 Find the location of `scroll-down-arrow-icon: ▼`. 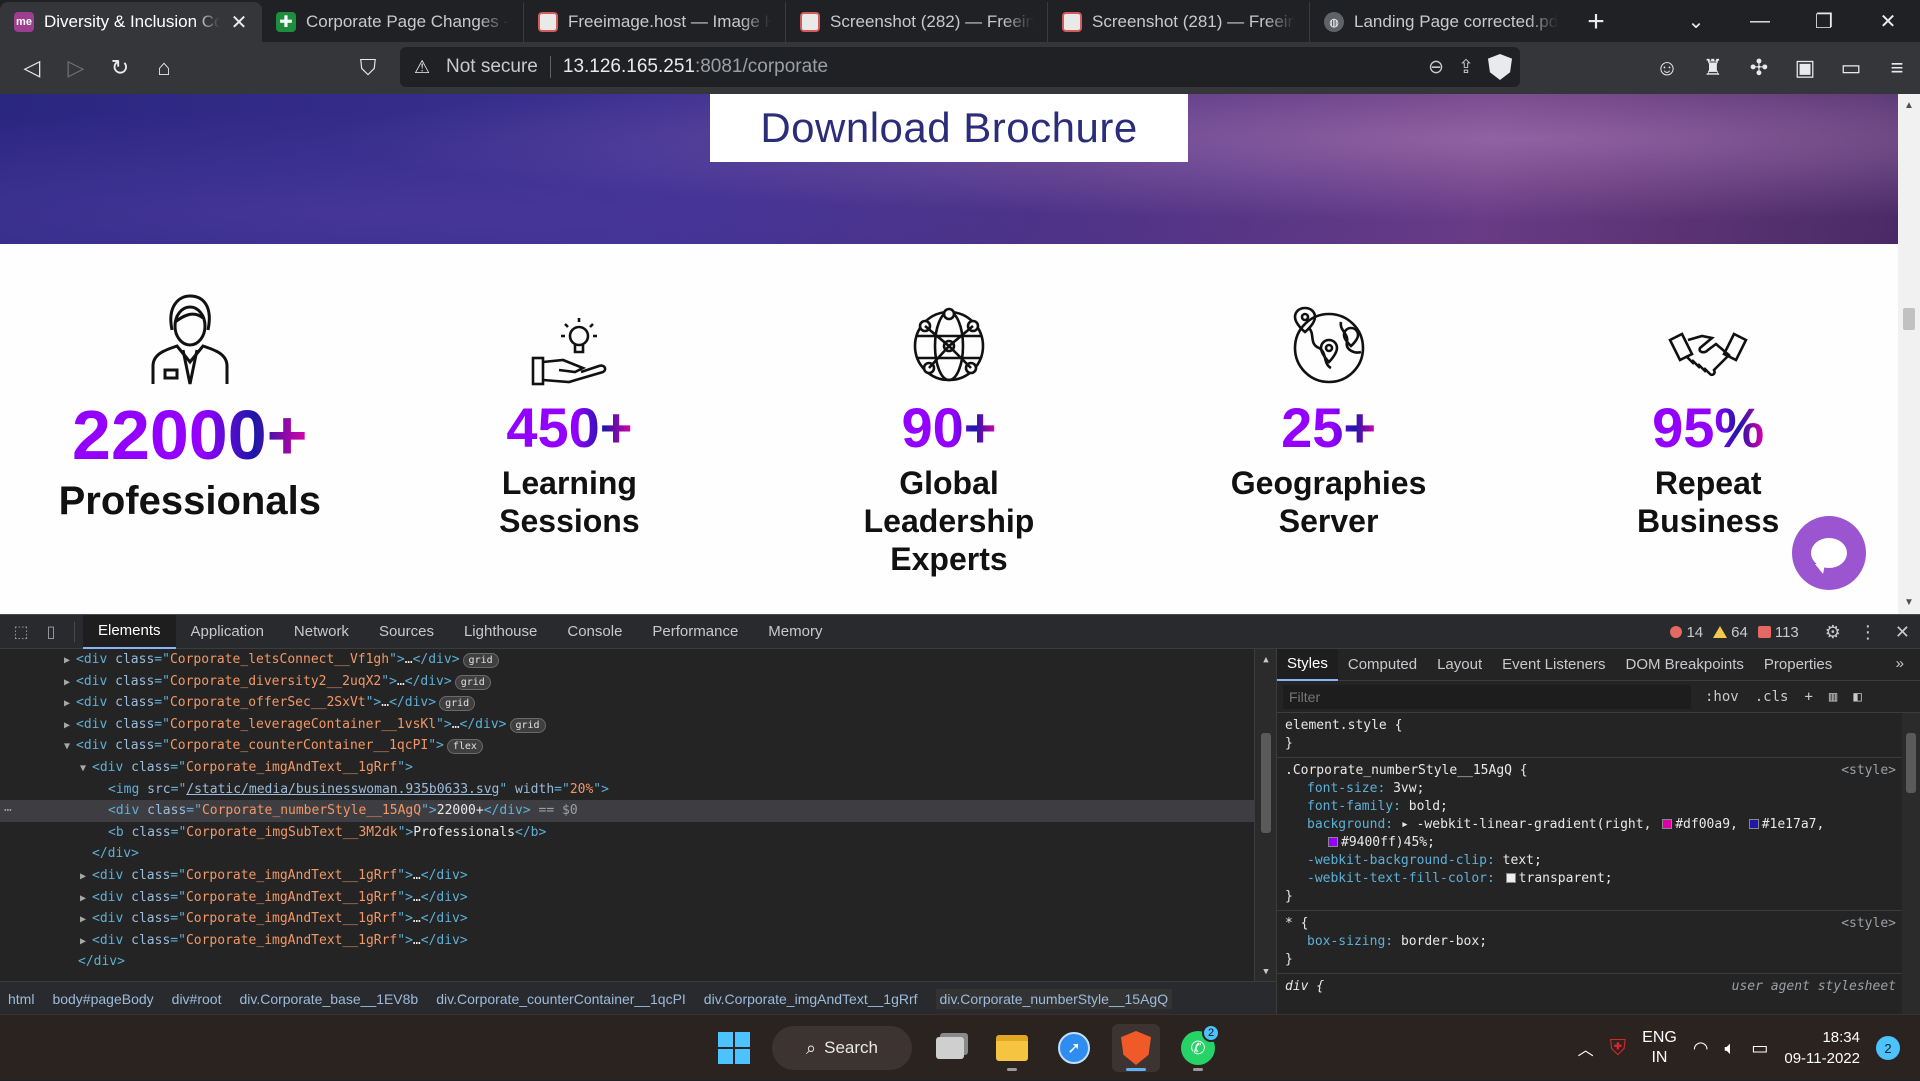

scroll-down-arrow-icon: ▼ is located at coordinates (1265, 972).